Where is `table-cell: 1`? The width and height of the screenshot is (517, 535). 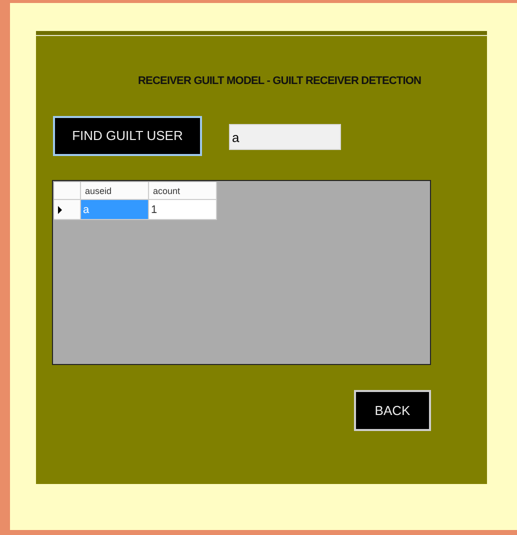
table-cell: 1 is located at coordinates (183, 210).